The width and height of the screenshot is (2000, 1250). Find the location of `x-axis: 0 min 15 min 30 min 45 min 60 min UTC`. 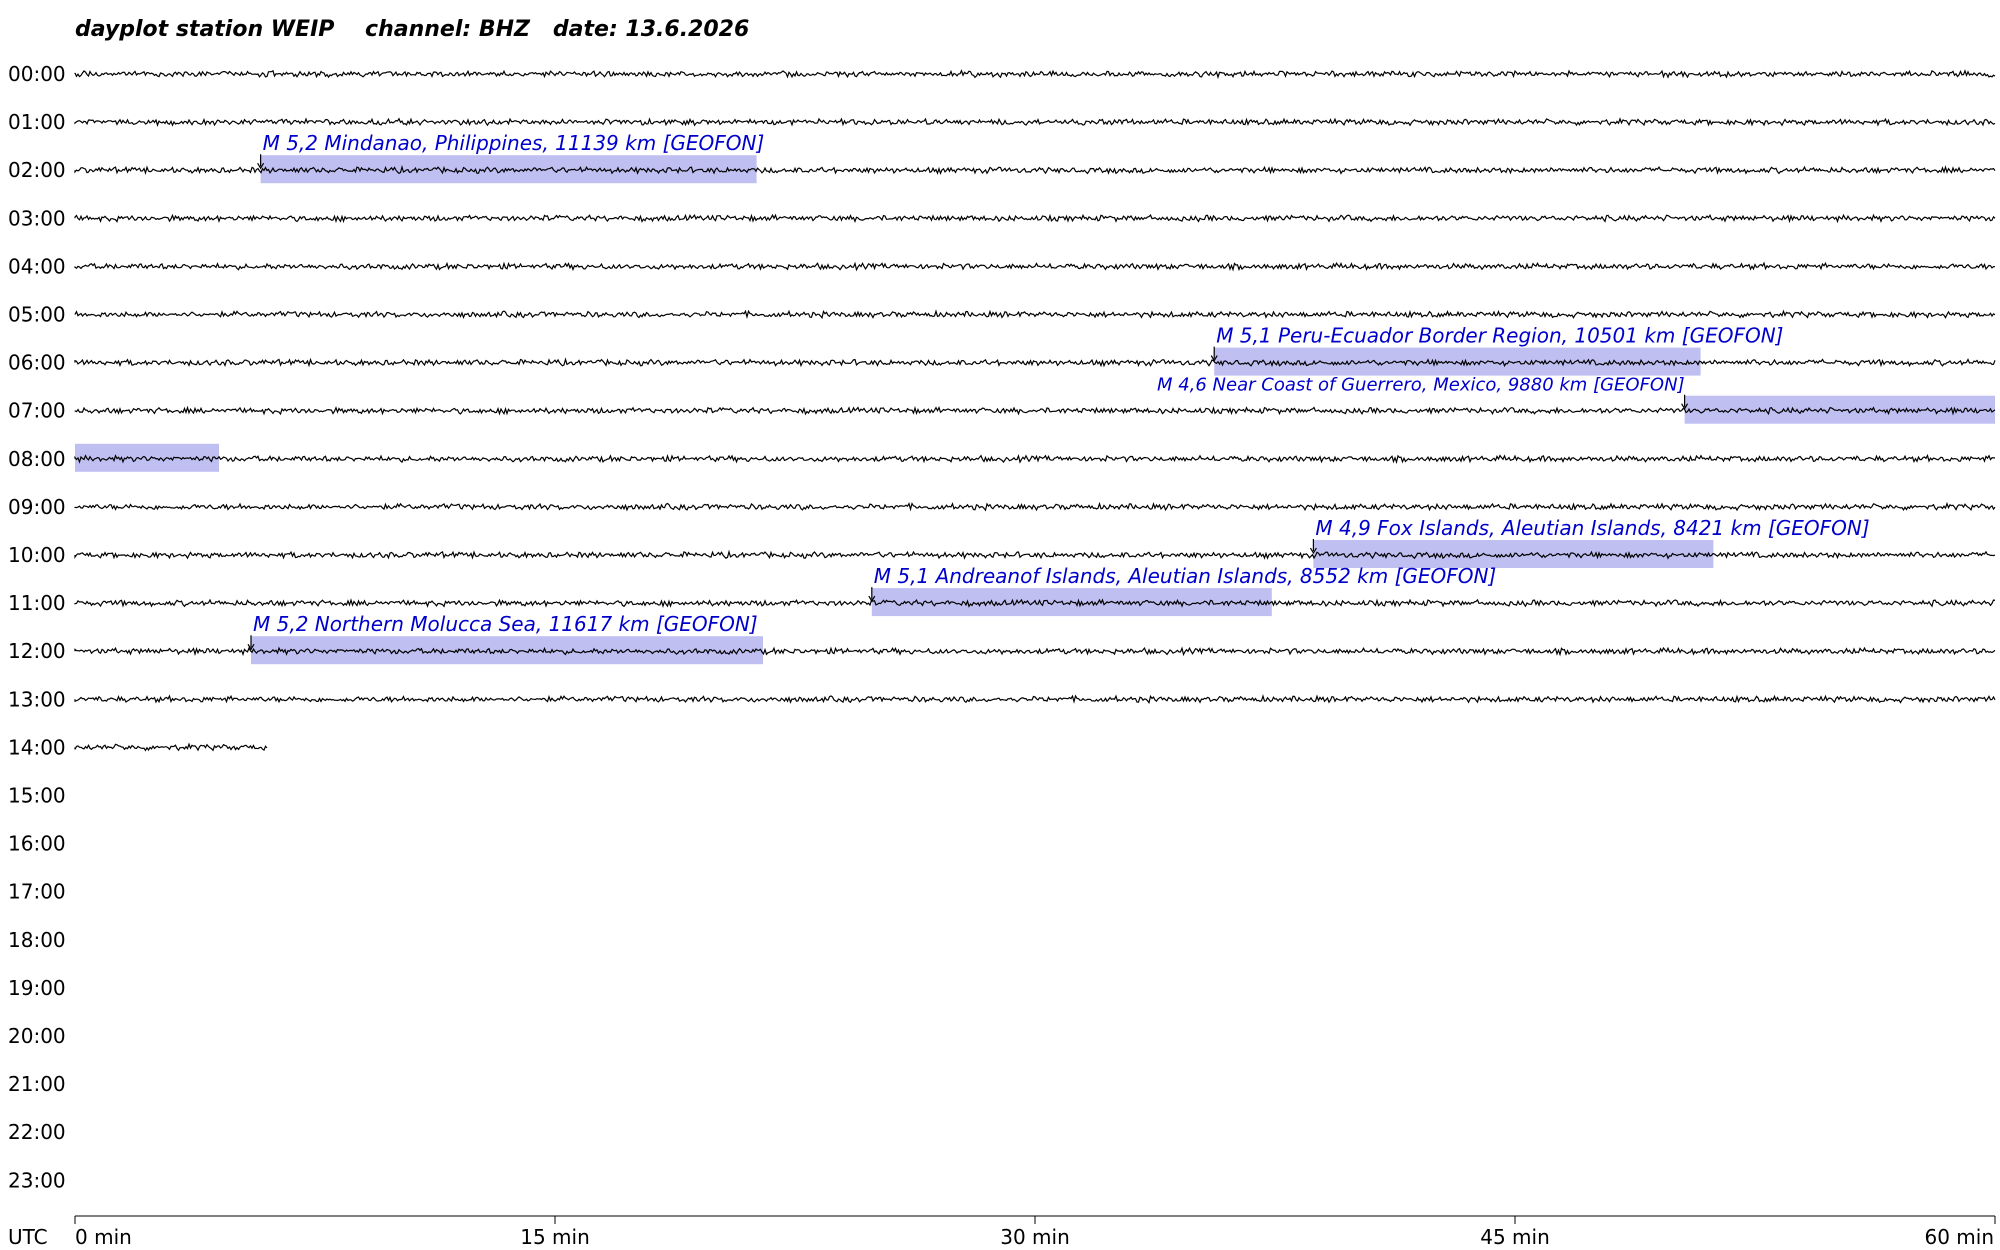

x-axis: 0 min 15 min 30 min 45 min 60 min UTC is located at coordinates (1002, 1232).